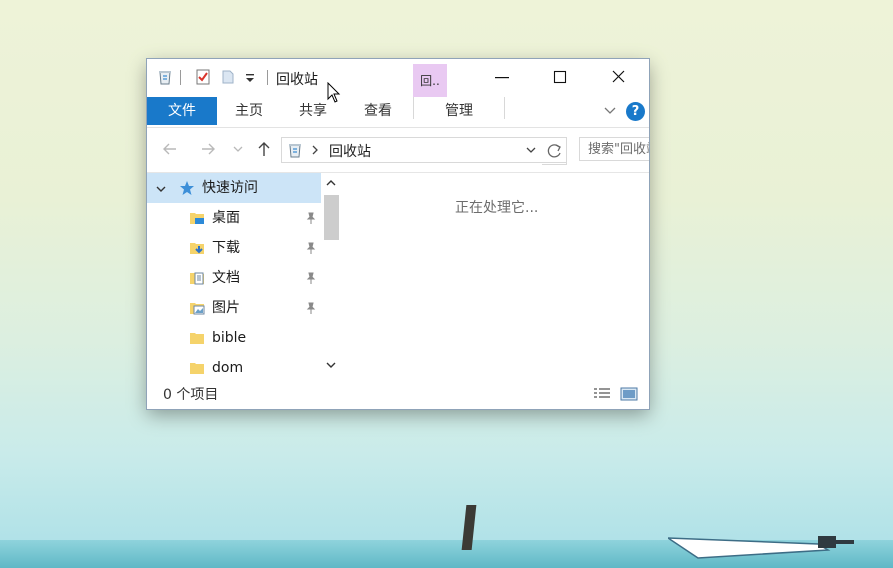 Image resolution: width=893 pixels, height=568 pixels. Describe the element at coordinates (331, 183) in the screenshot. I see `scroll-up-arrow-icon` at that location.